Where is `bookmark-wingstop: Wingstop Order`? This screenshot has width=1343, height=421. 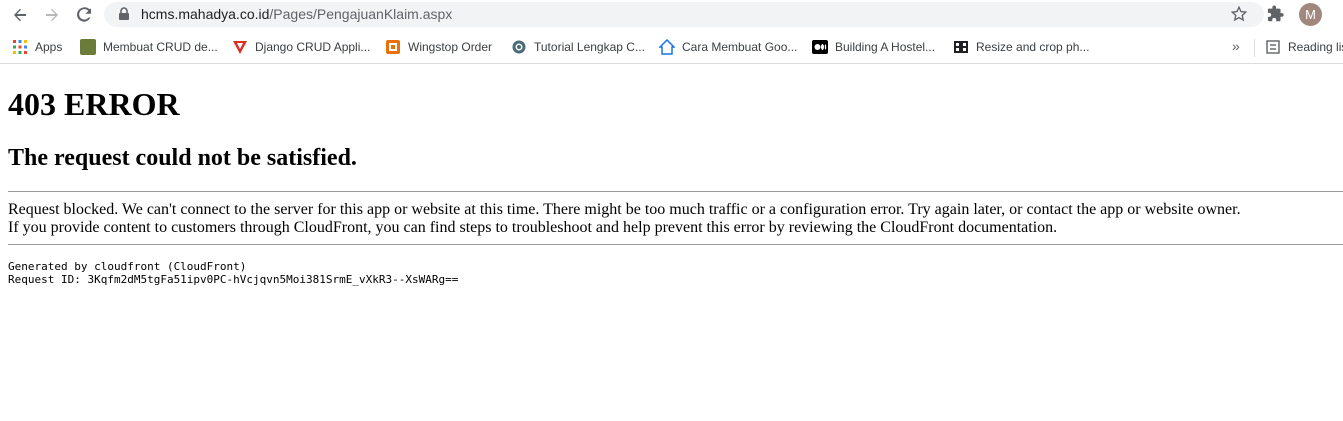 bookmark-wingstop: Wingstop Order is located at coordinates (438, 47).